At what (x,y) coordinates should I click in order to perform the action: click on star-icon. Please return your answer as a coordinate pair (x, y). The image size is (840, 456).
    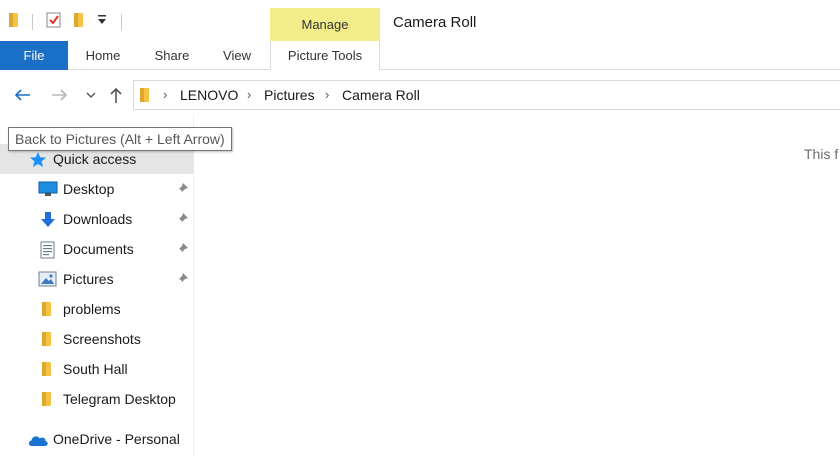
    Looking at the image, I should click on (38, 161).